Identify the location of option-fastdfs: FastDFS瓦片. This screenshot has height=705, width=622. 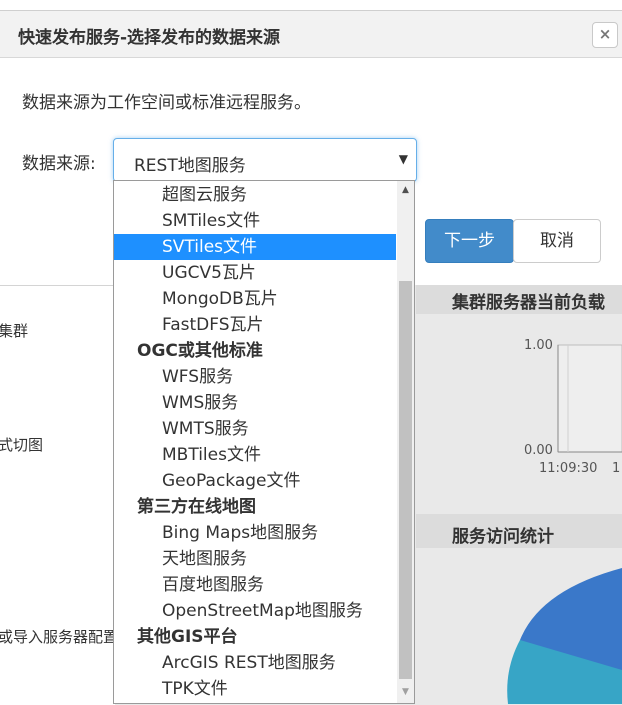
(255, 325).